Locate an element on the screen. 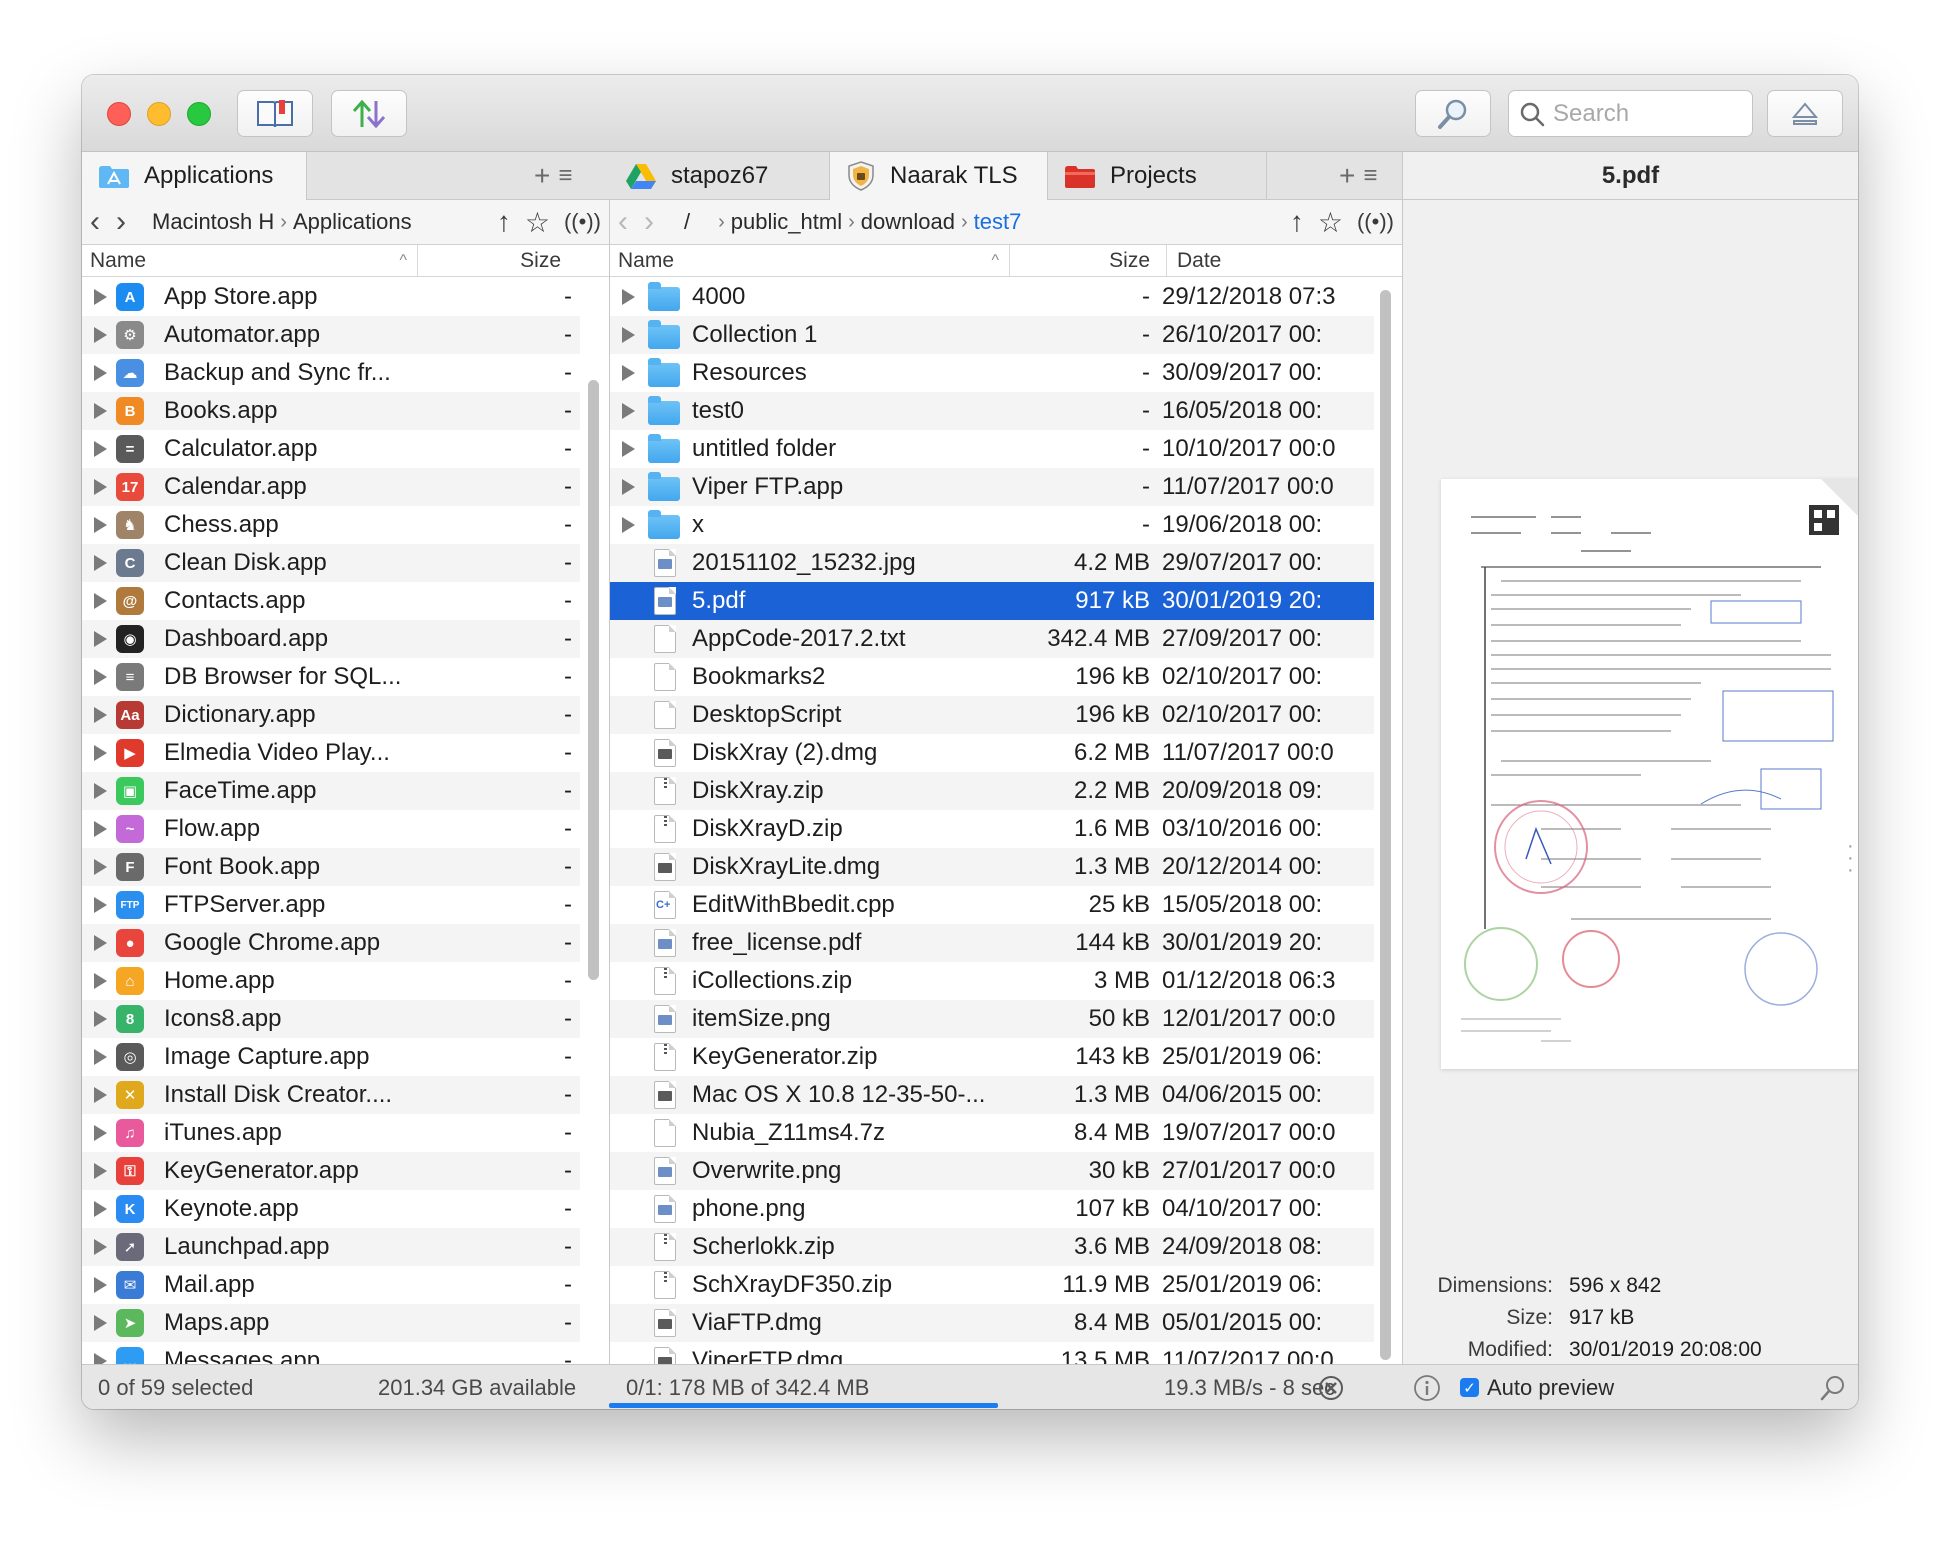 Image resolution: width=1940 pixels, height=1558 pixels. search-input is located at coordinates (1648, 113).